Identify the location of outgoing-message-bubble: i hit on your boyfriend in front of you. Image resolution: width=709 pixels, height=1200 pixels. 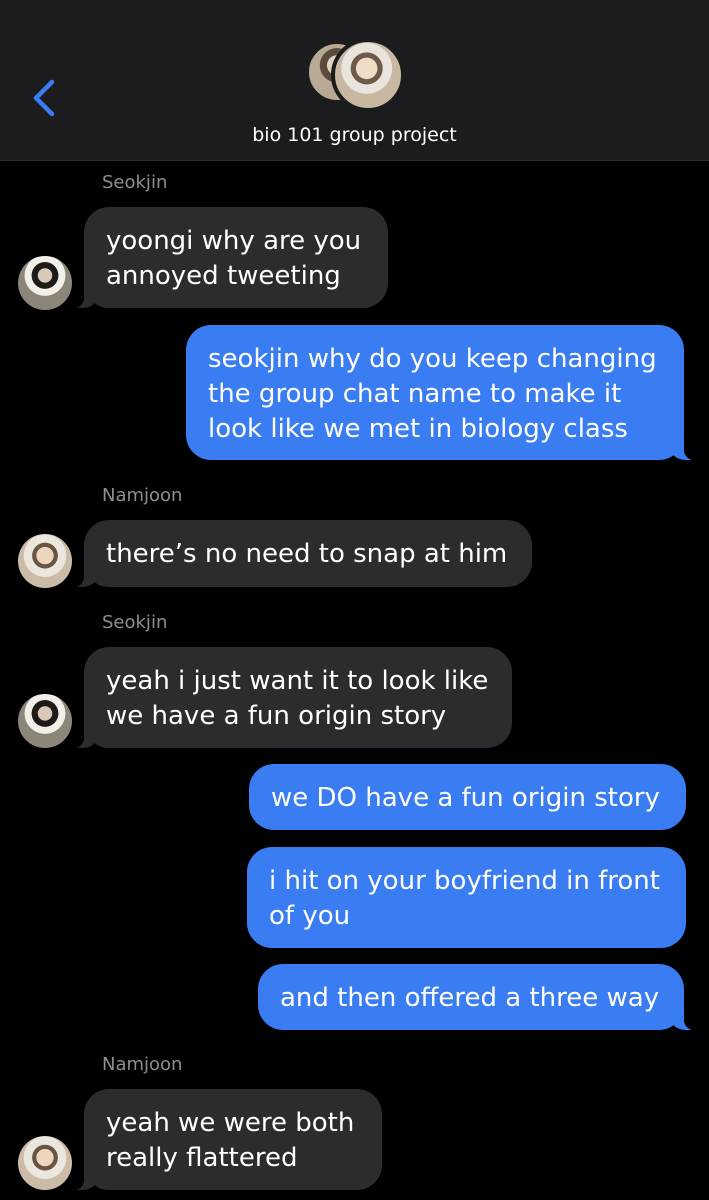
(466, 897).